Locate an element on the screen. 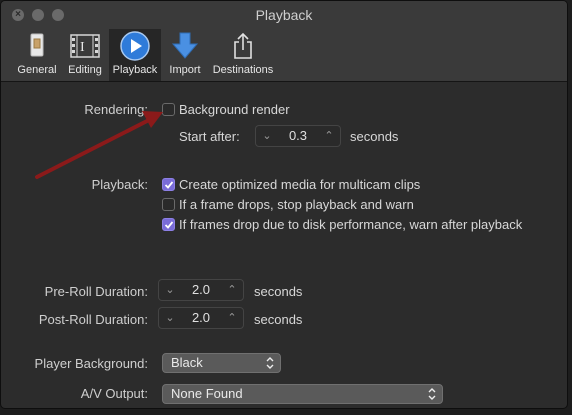 This screenshot has height=415, width=572. frame-drop-stop-checkbox is located at coordinates (168, 204).